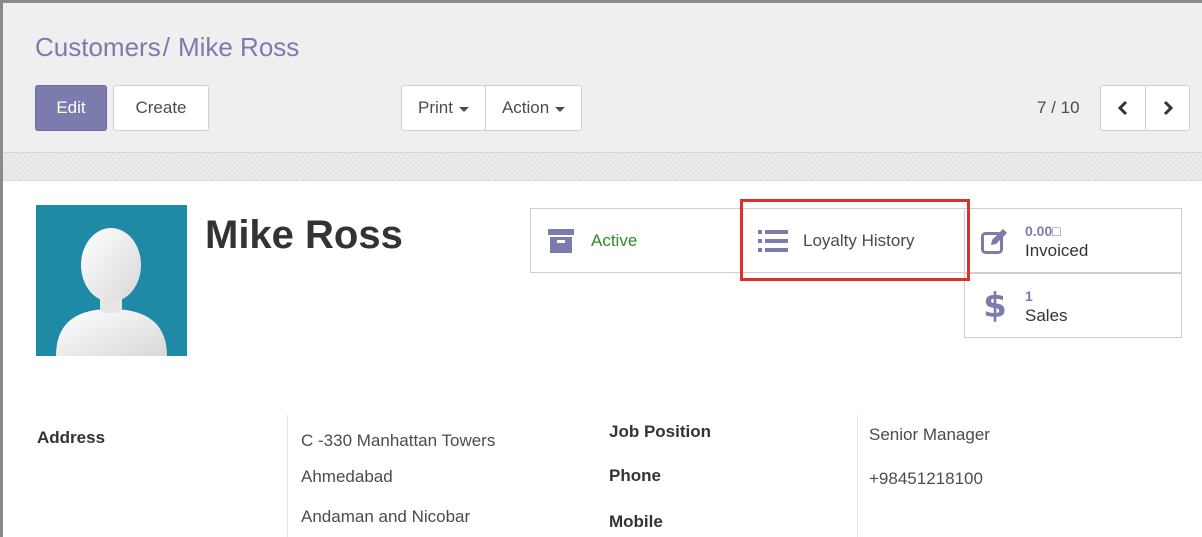  What do you see at coordinates (347, 477) in the screenshot?
I see `address-city: Ahmedabad` at bounding box center [347, 477].